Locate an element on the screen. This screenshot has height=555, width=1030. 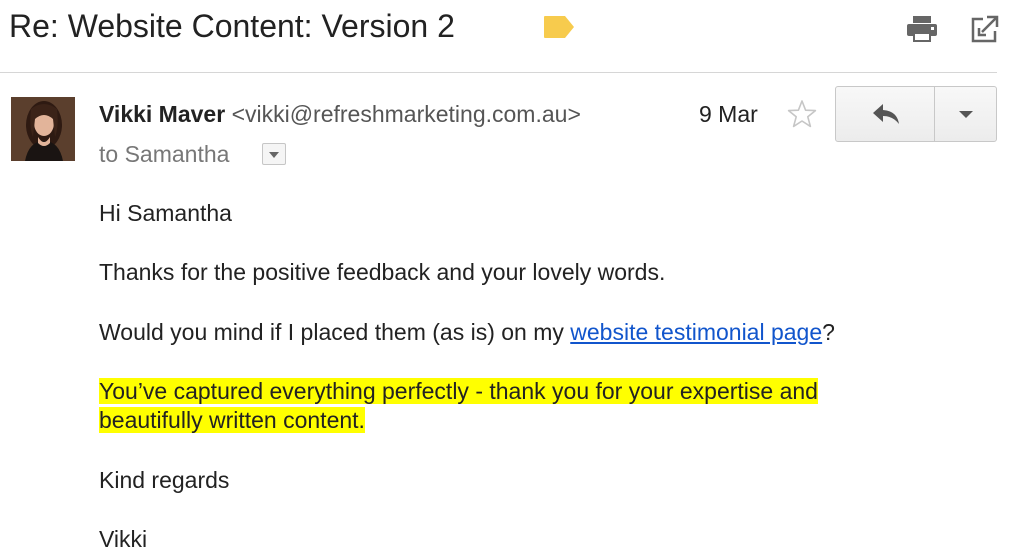
label-tag-icon is located at coordinates (559, 27).